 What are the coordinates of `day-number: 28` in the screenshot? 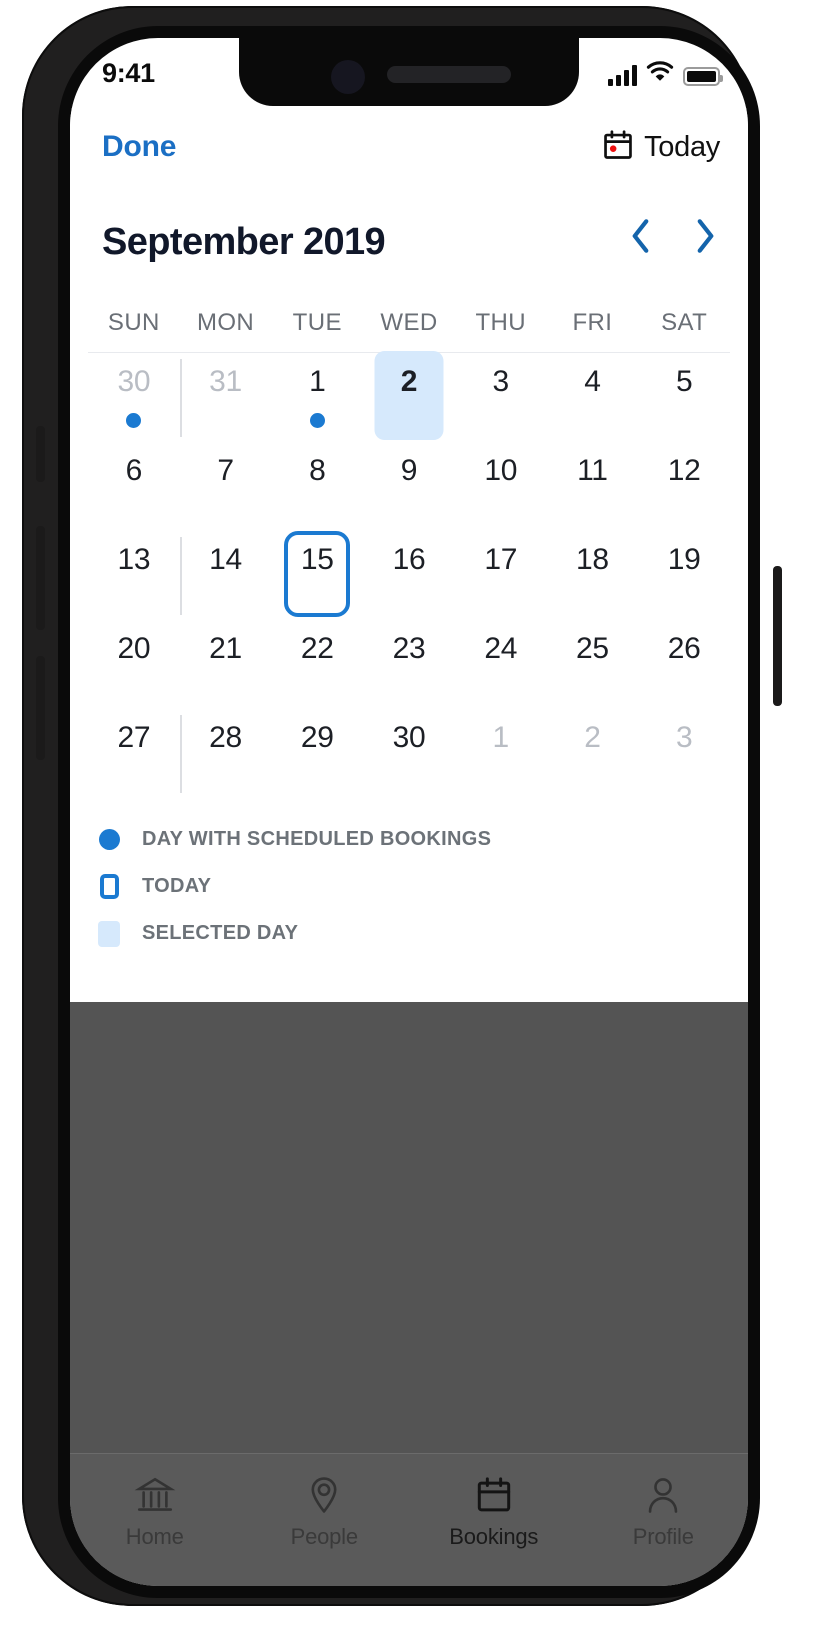 It's located at (225, 737).